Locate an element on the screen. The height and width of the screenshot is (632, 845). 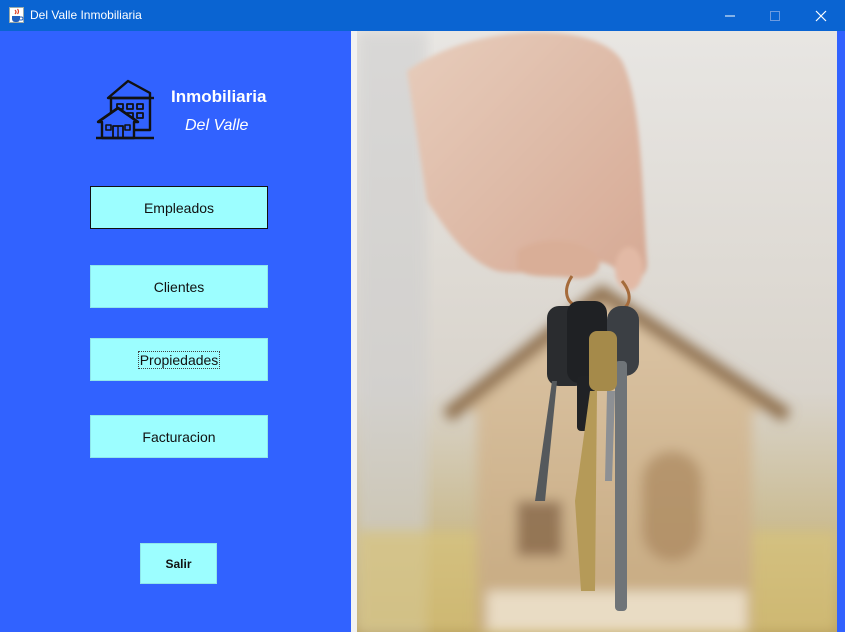
brand-name: Inmobiliaria is located at coordinates (219, 96).